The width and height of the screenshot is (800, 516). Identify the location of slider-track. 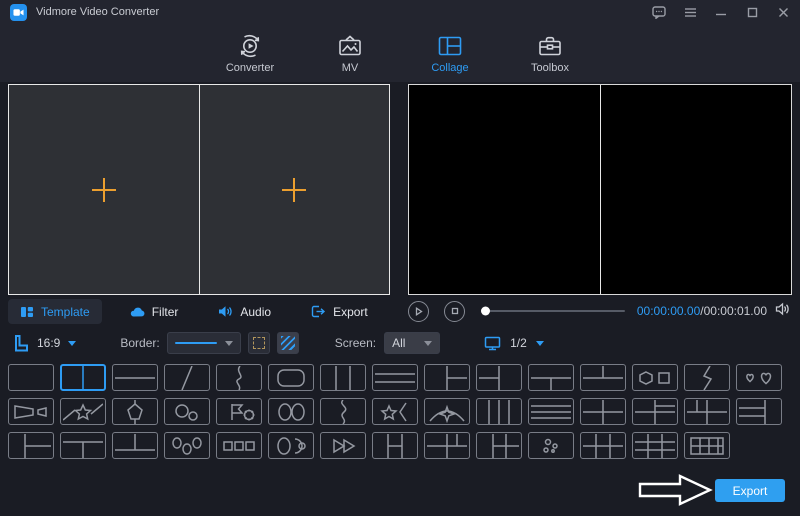
(553, 311).